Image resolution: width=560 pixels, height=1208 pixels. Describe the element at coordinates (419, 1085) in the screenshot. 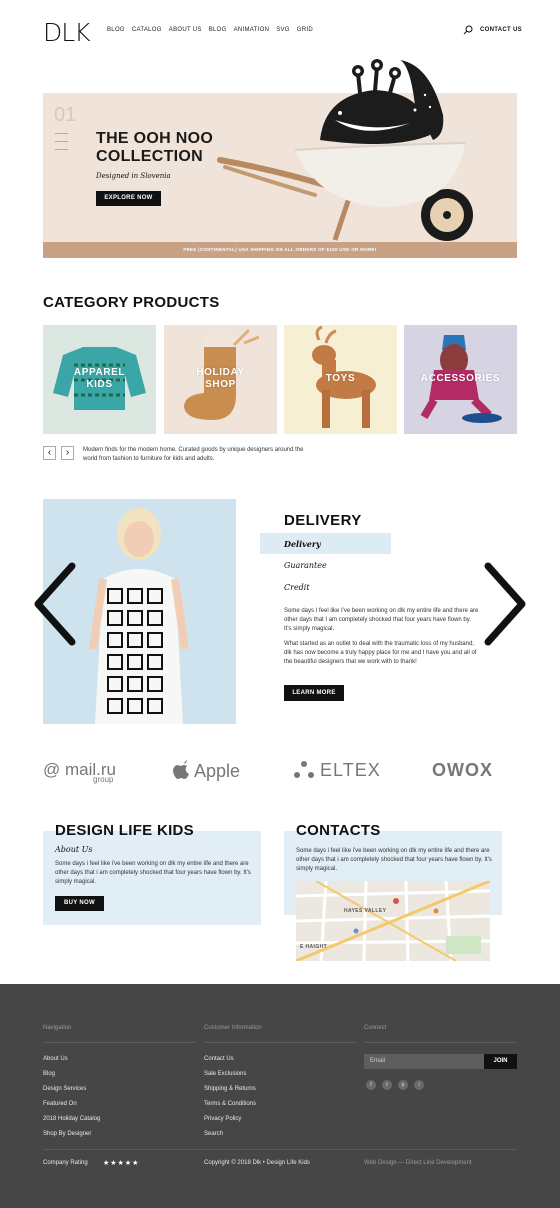

I see `instagram-icon: i` at that location.